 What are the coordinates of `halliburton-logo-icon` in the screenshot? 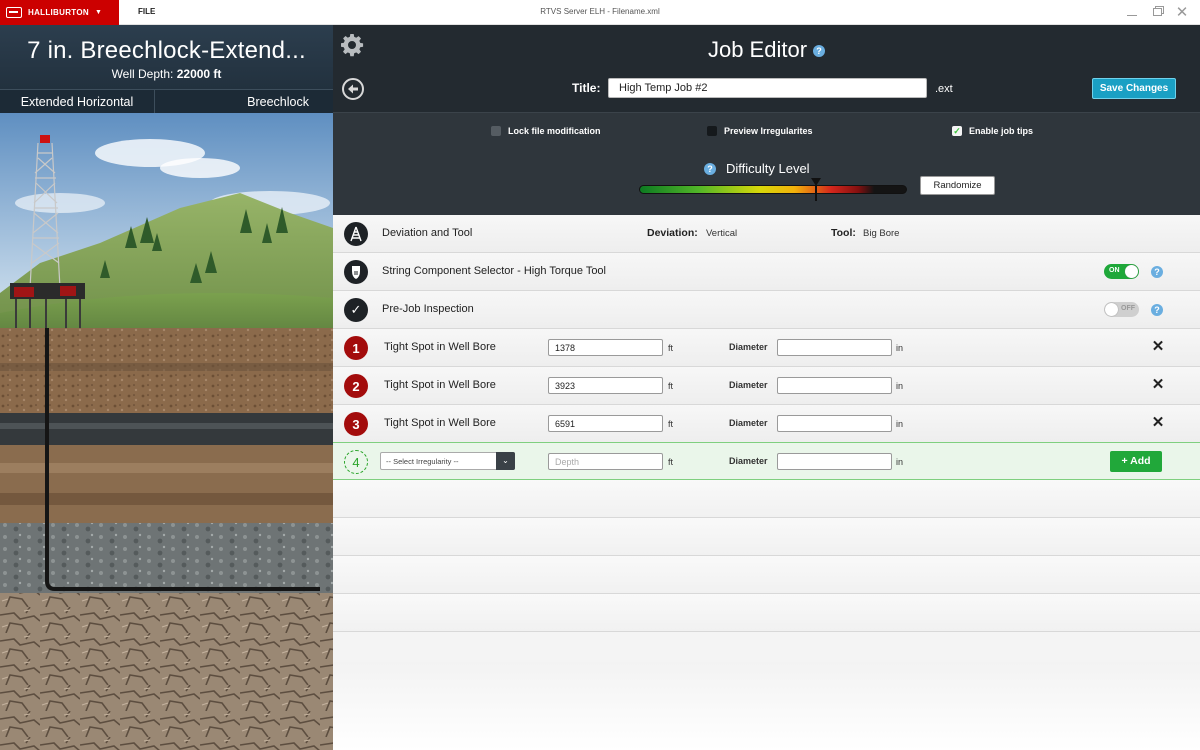 It's located at (14, 12).